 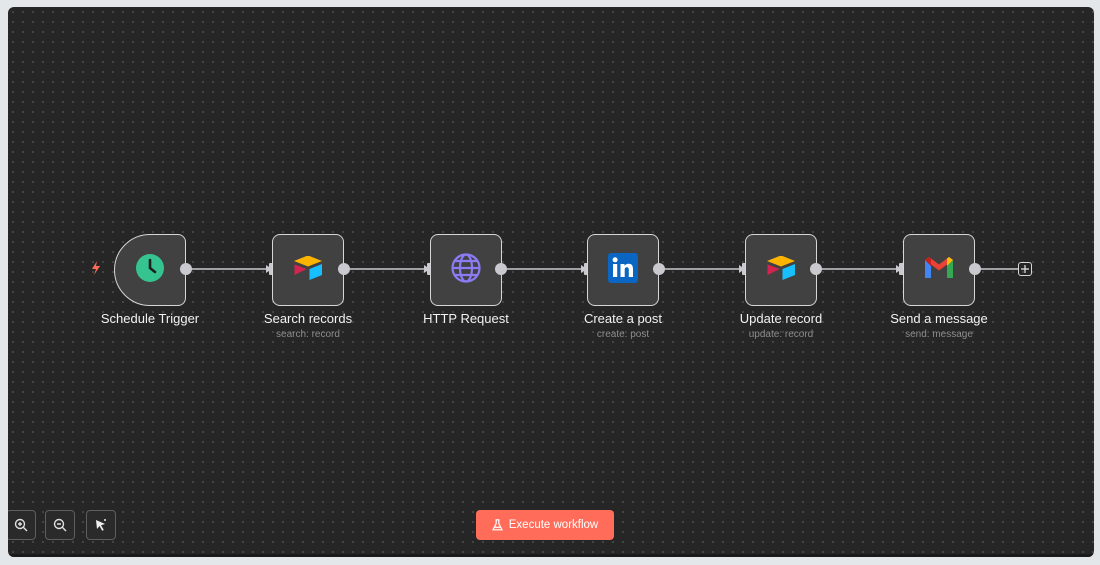 What do you see at coordinates (551, 555) in the screenshot?
I see `canvas-bottom-edge` at bounding box center [551, 555].